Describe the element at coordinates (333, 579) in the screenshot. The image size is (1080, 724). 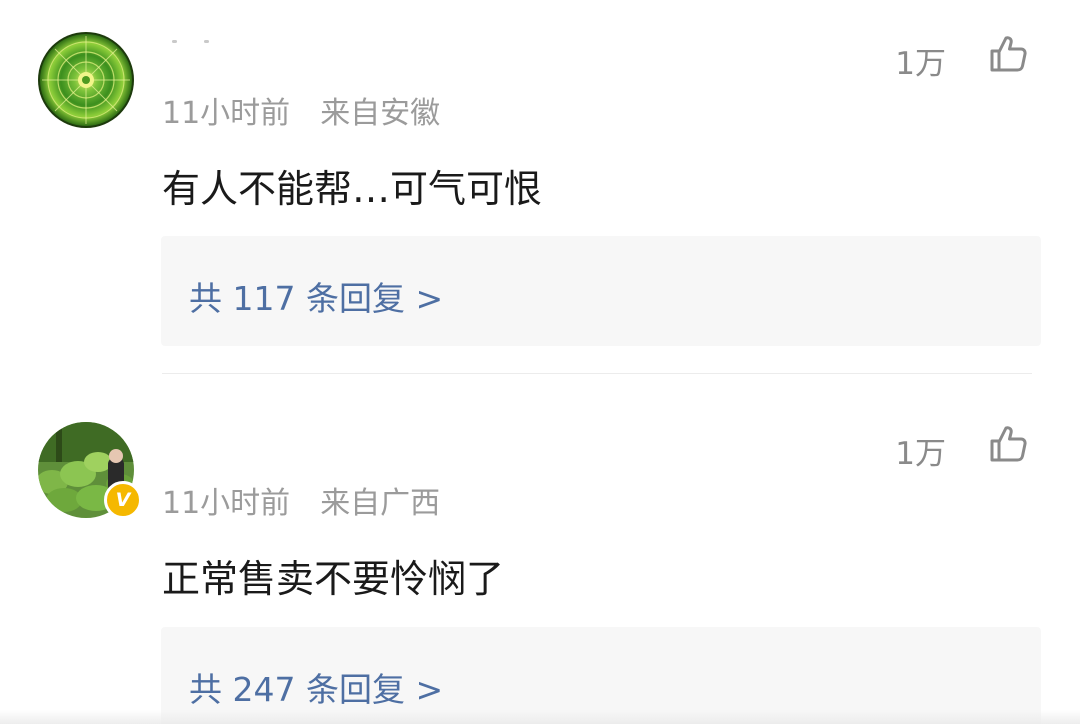
I see `comment-text: 正常售卖不要怜悯了` at that location.